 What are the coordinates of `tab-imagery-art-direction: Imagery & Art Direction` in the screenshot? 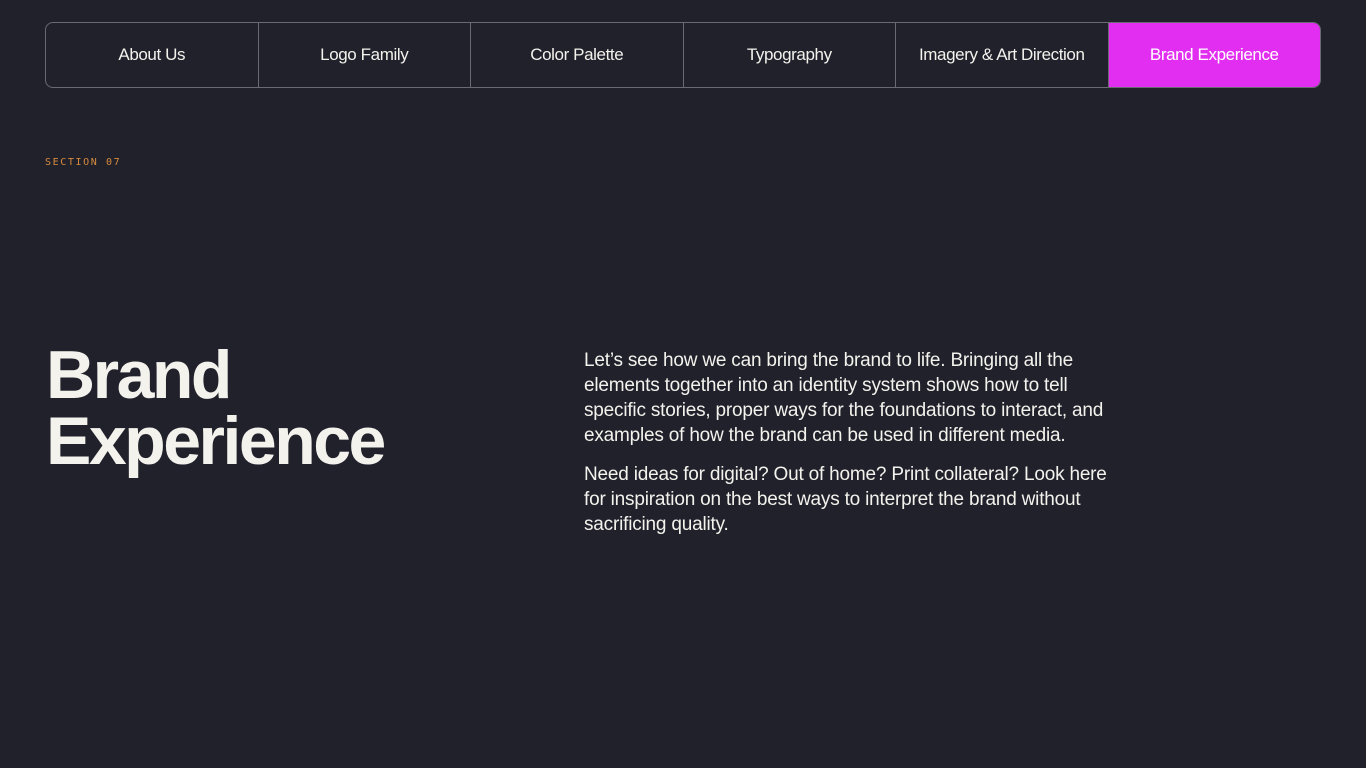 It's located at (1002, 55).